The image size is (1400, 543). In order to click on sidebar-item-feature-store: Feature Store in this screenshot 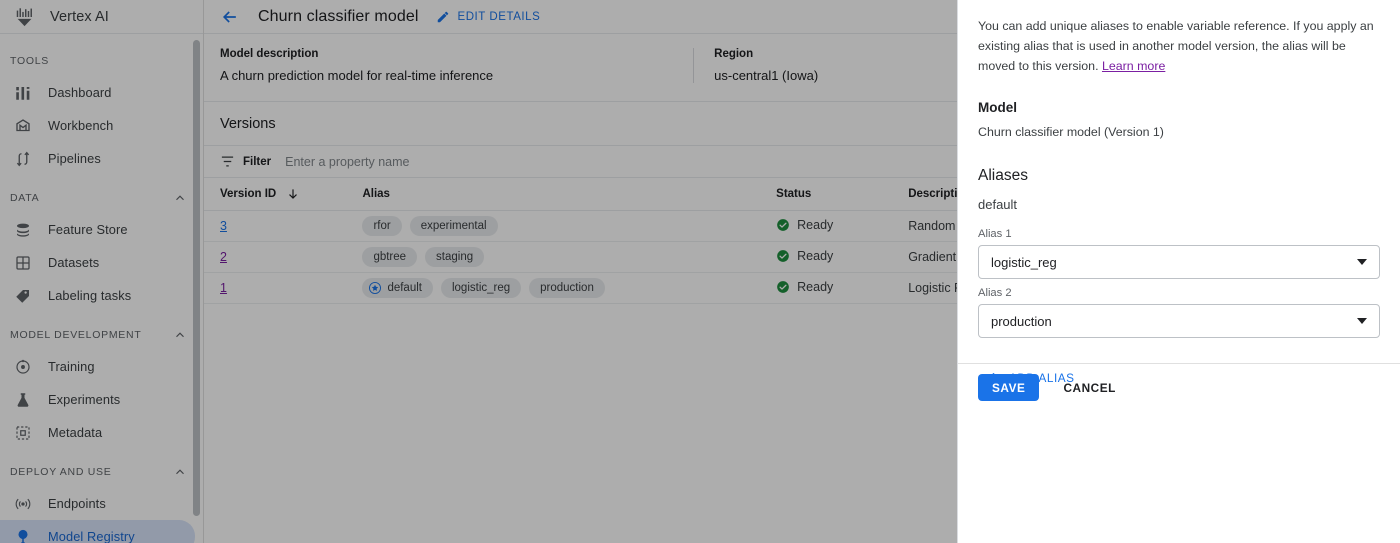, I will do `click(97, 229)`.